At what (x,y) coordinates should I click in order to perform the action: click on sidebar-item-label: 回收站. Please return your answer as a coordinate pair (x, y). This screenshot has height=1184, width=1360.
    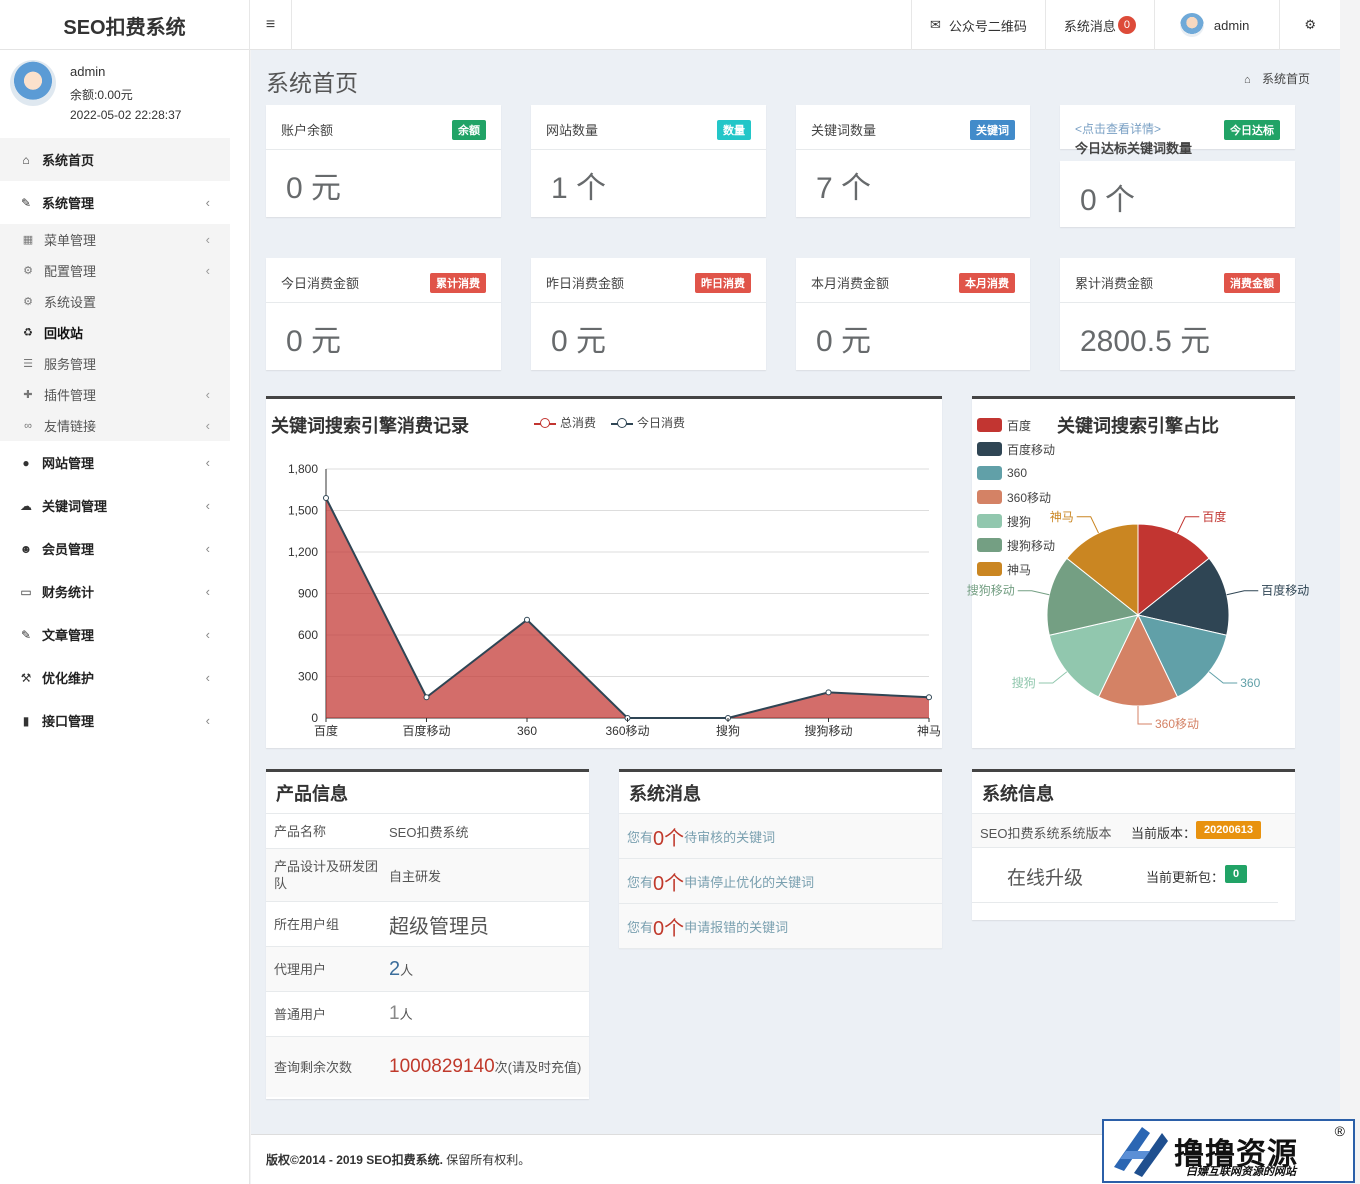
    Looking at the image, I should click on (64, 333).